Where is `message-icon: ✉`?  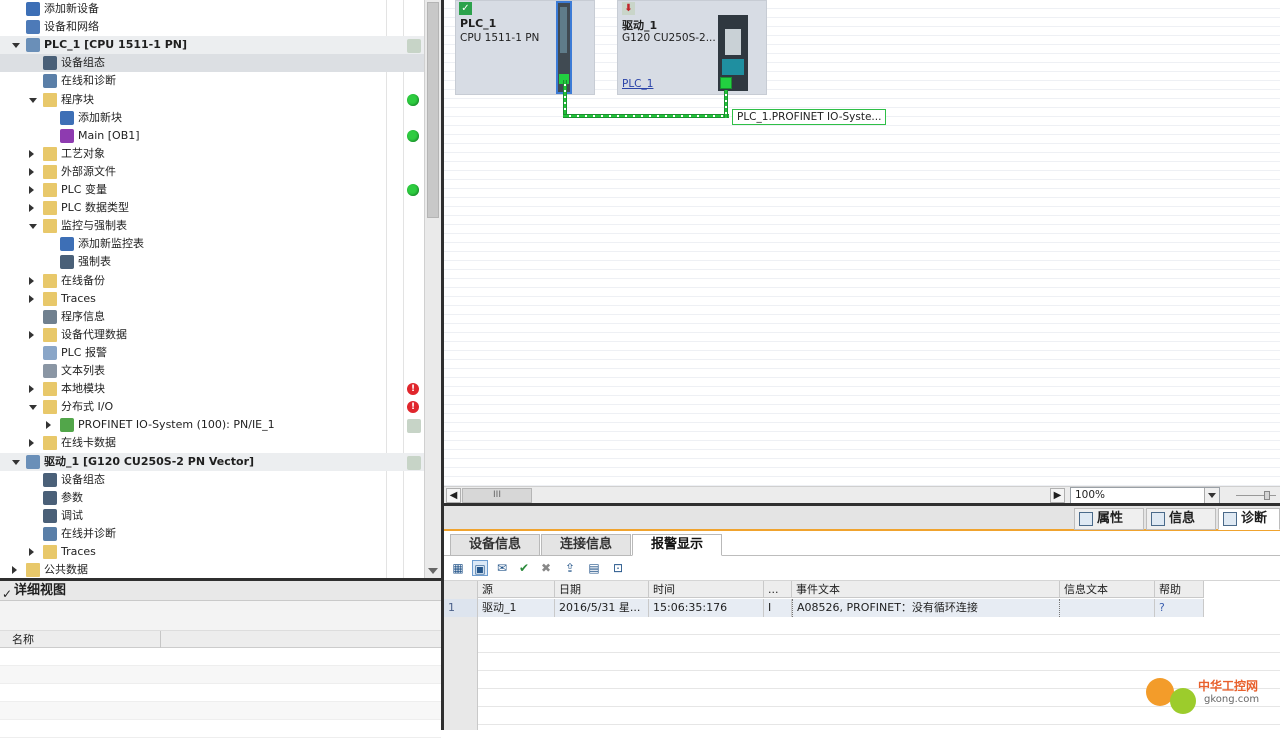 message-icon: ✉ is located at coordinates (502, 568).